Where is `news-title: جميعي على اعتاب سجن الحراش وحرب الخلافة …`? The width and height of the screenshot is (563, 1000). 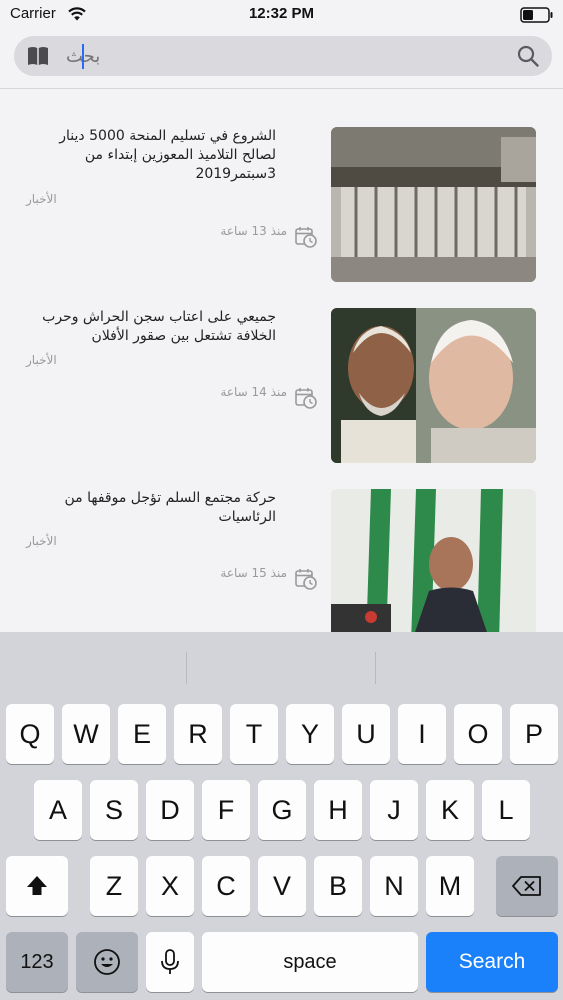
news-title: جميعي على اعتاب سجن الحراش وحرب الخلافة … is located at coordinates (151, 327).